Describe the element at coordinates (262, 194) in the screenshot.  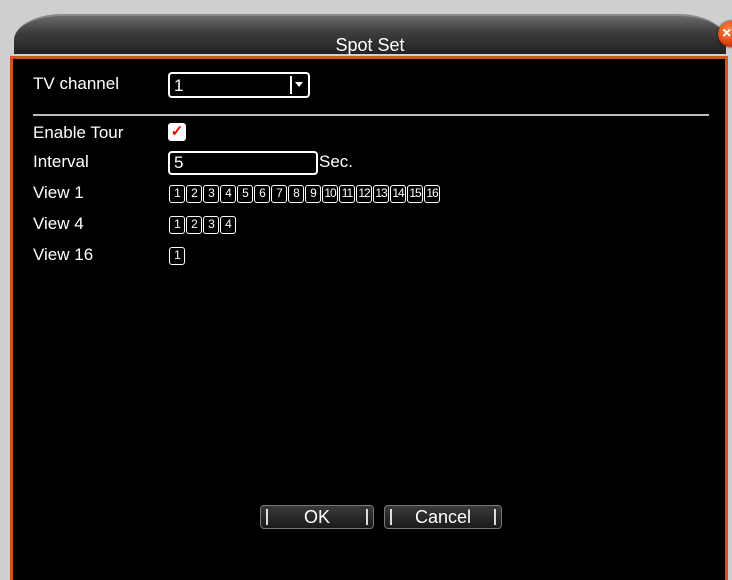
I see `channel-toggle: 6` at that location.